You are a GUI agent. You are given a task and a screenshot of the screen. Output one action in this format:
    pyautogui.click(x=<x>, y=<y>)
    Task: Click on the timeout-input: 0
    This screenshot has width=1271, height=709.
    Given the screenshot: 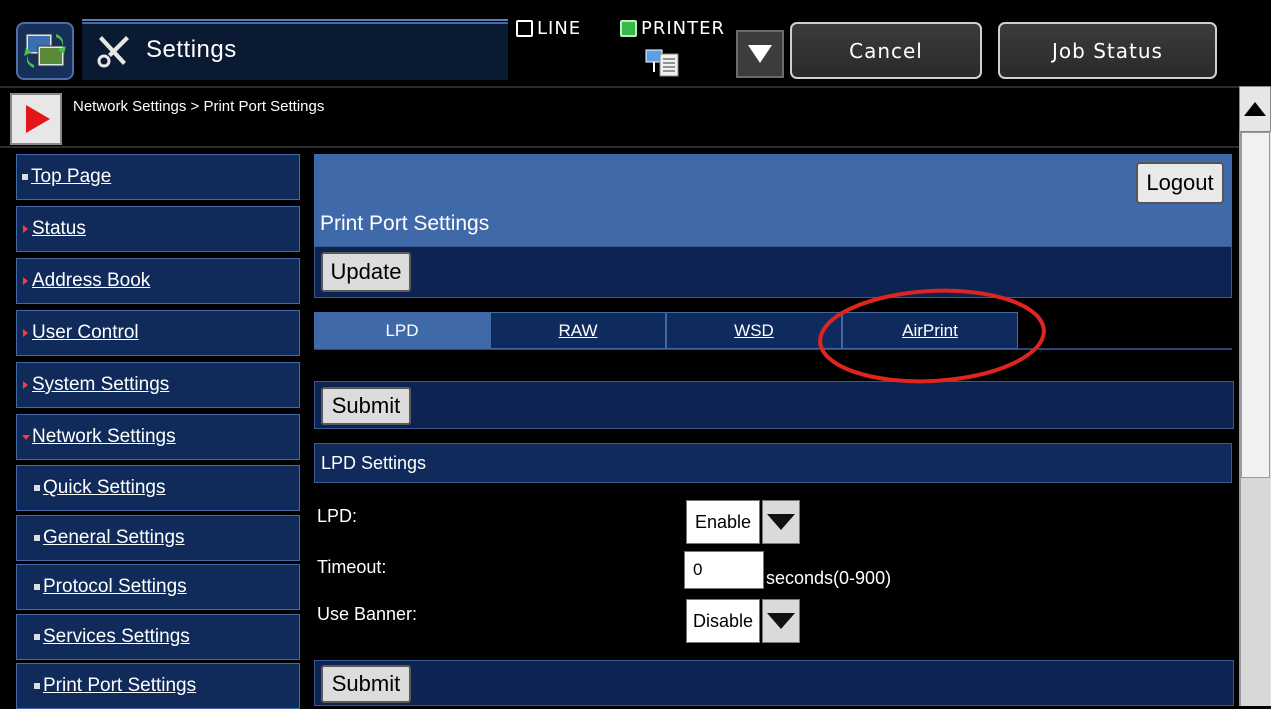 What is the action you would take?
    pyautogui.click(x=724, y=570)
    